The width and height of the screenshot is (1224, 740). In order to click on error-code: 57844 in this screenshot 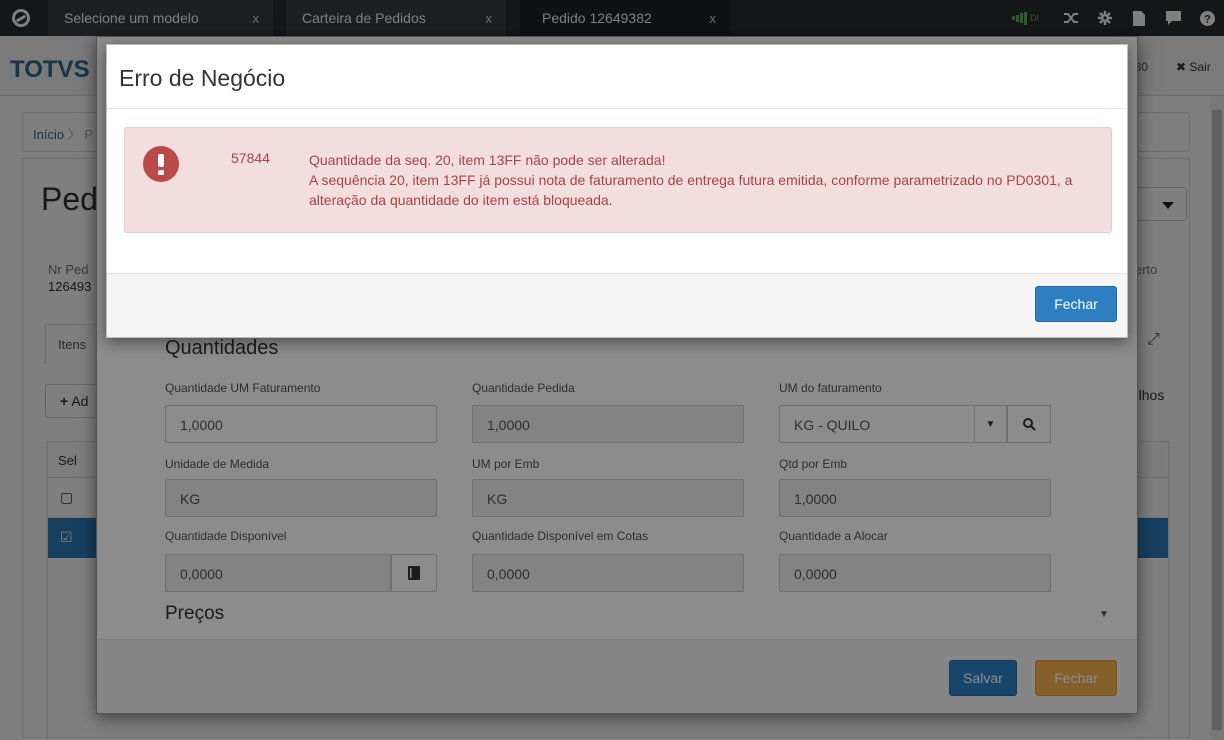, I will do `click(250, 158)`.